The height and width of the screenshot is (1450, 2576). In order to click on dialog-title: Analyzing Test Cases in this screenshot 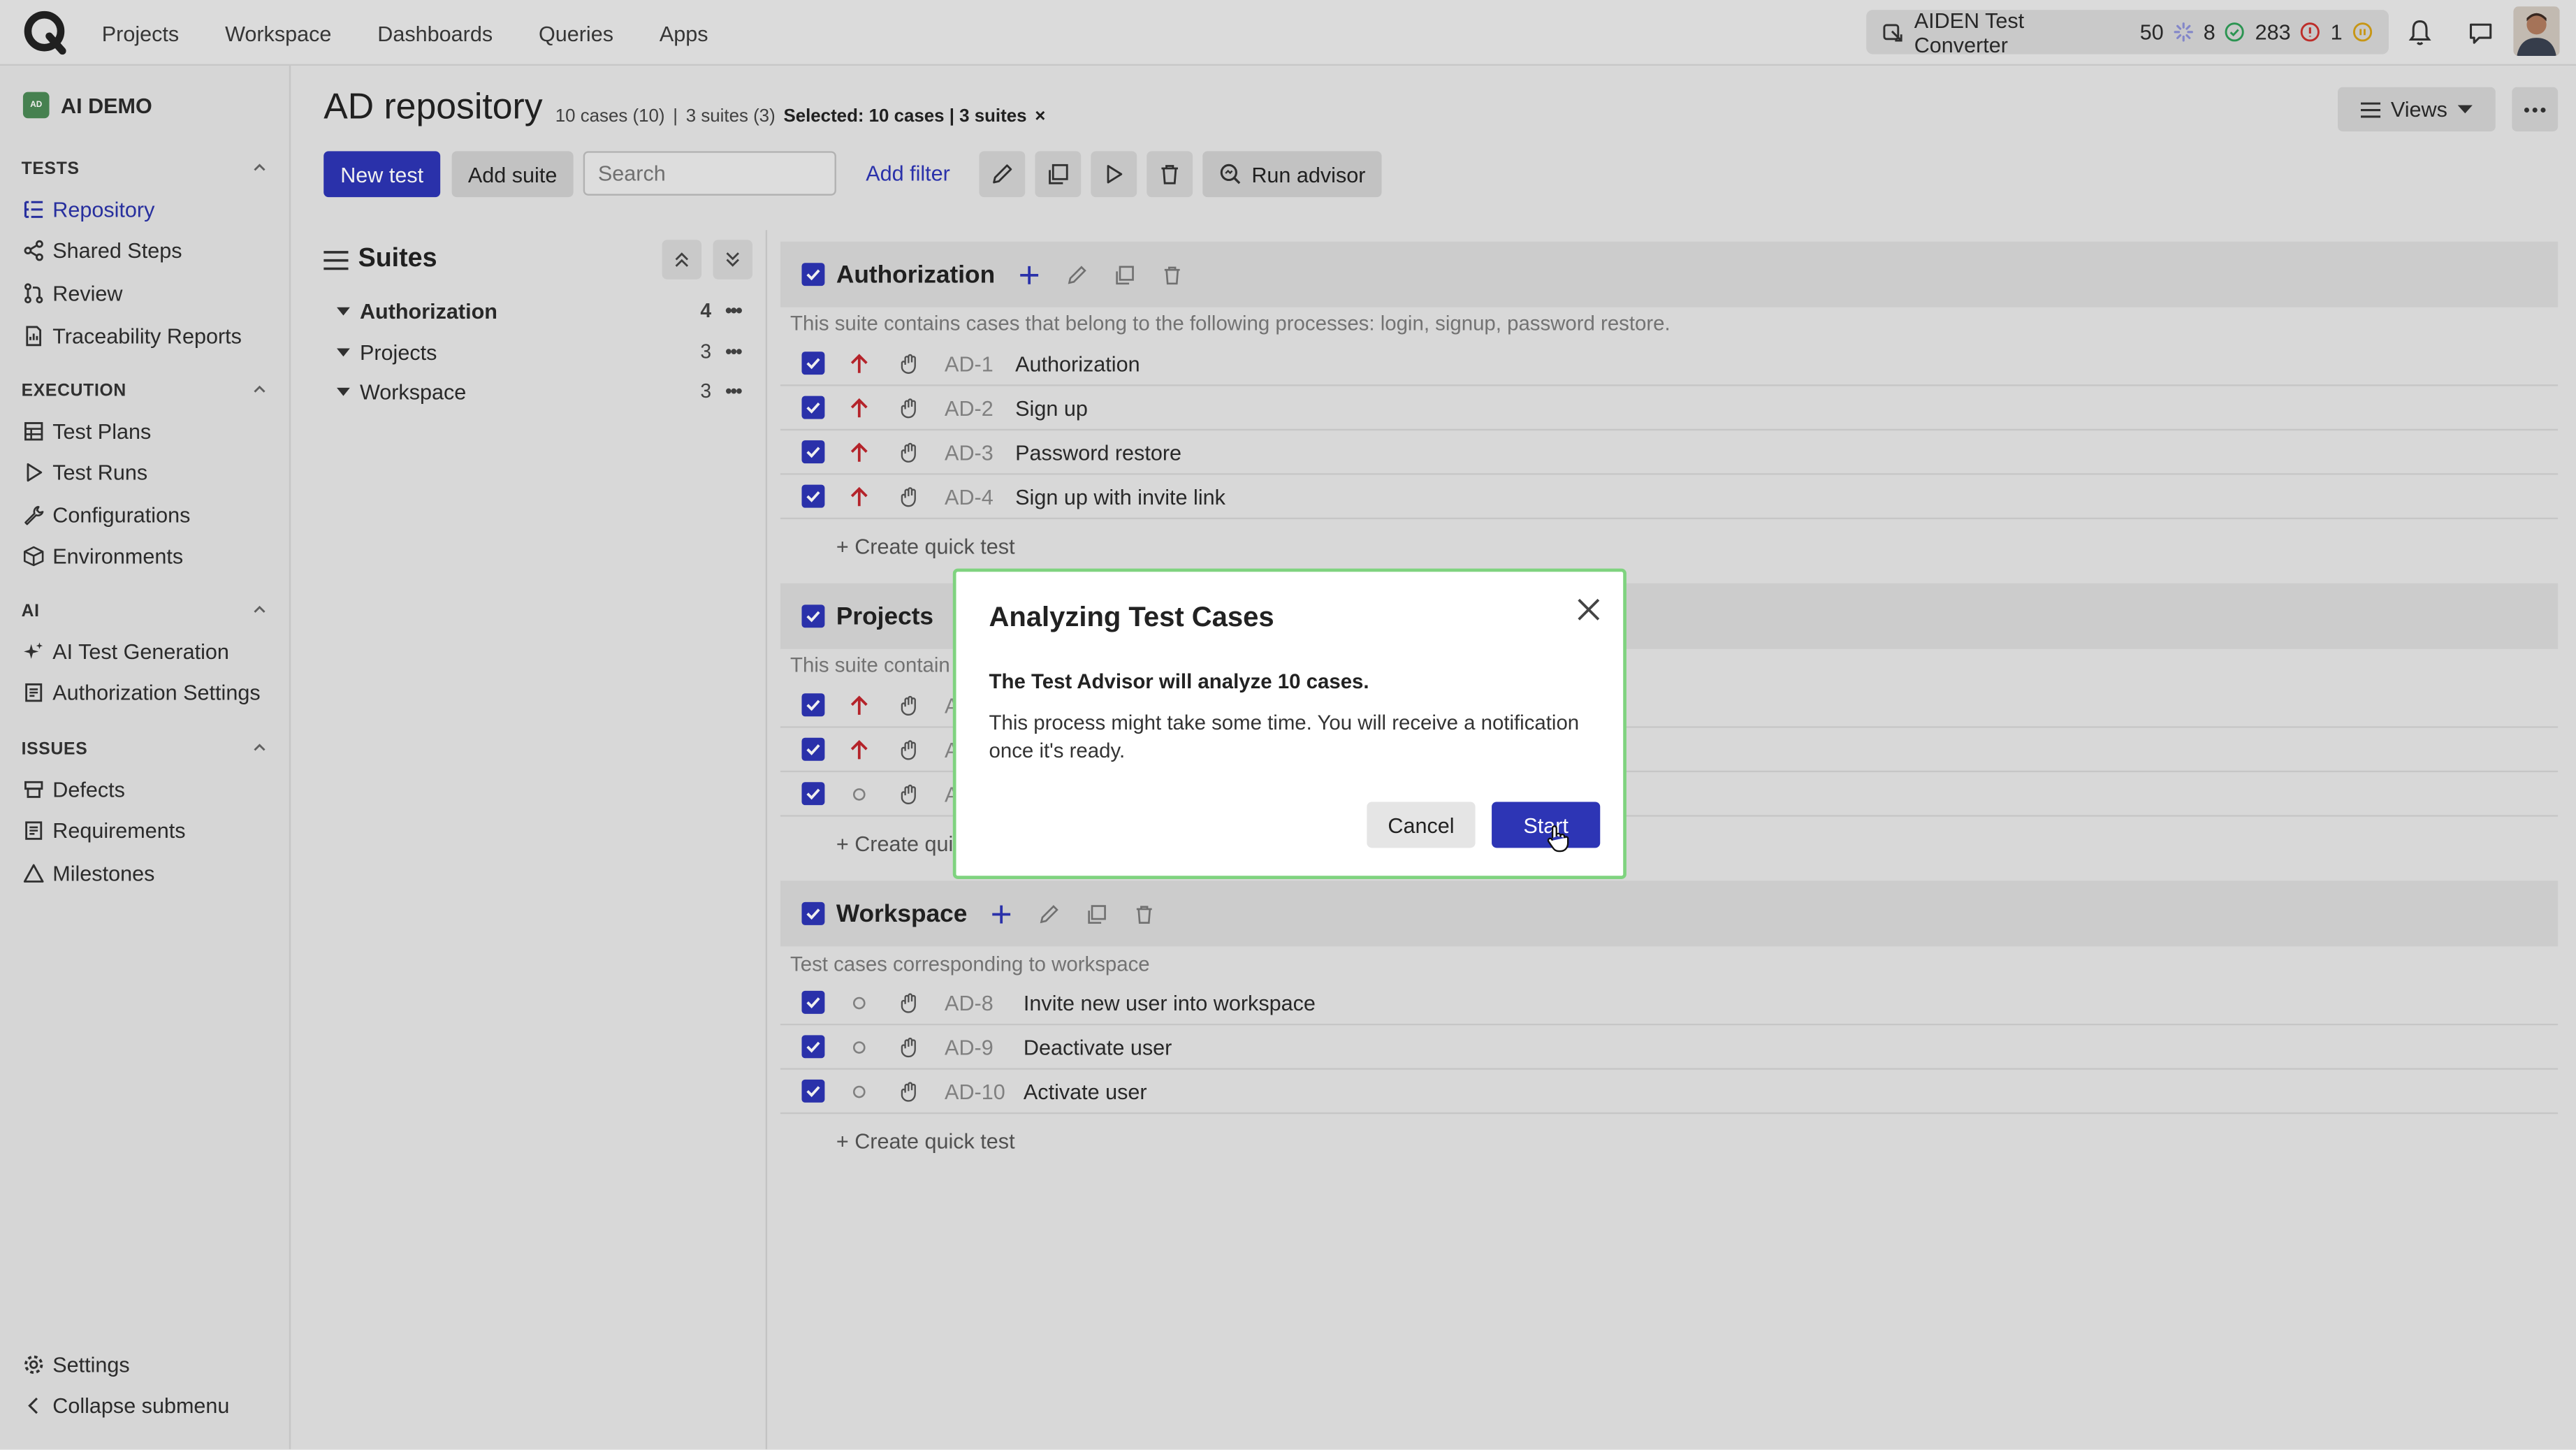, I will do `click(1131, 617)`.